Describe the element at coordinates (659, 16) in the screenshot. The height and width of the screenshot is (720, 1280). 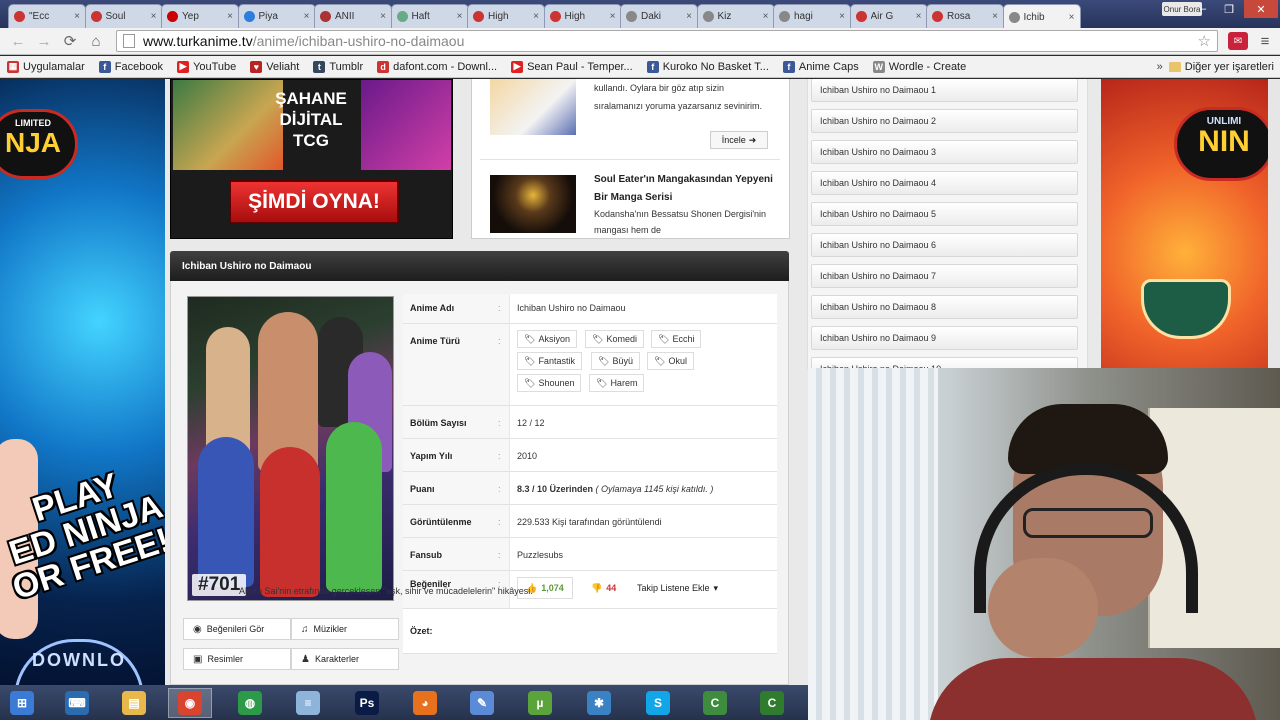
I see `browser-tab: Daki ×` at that location.